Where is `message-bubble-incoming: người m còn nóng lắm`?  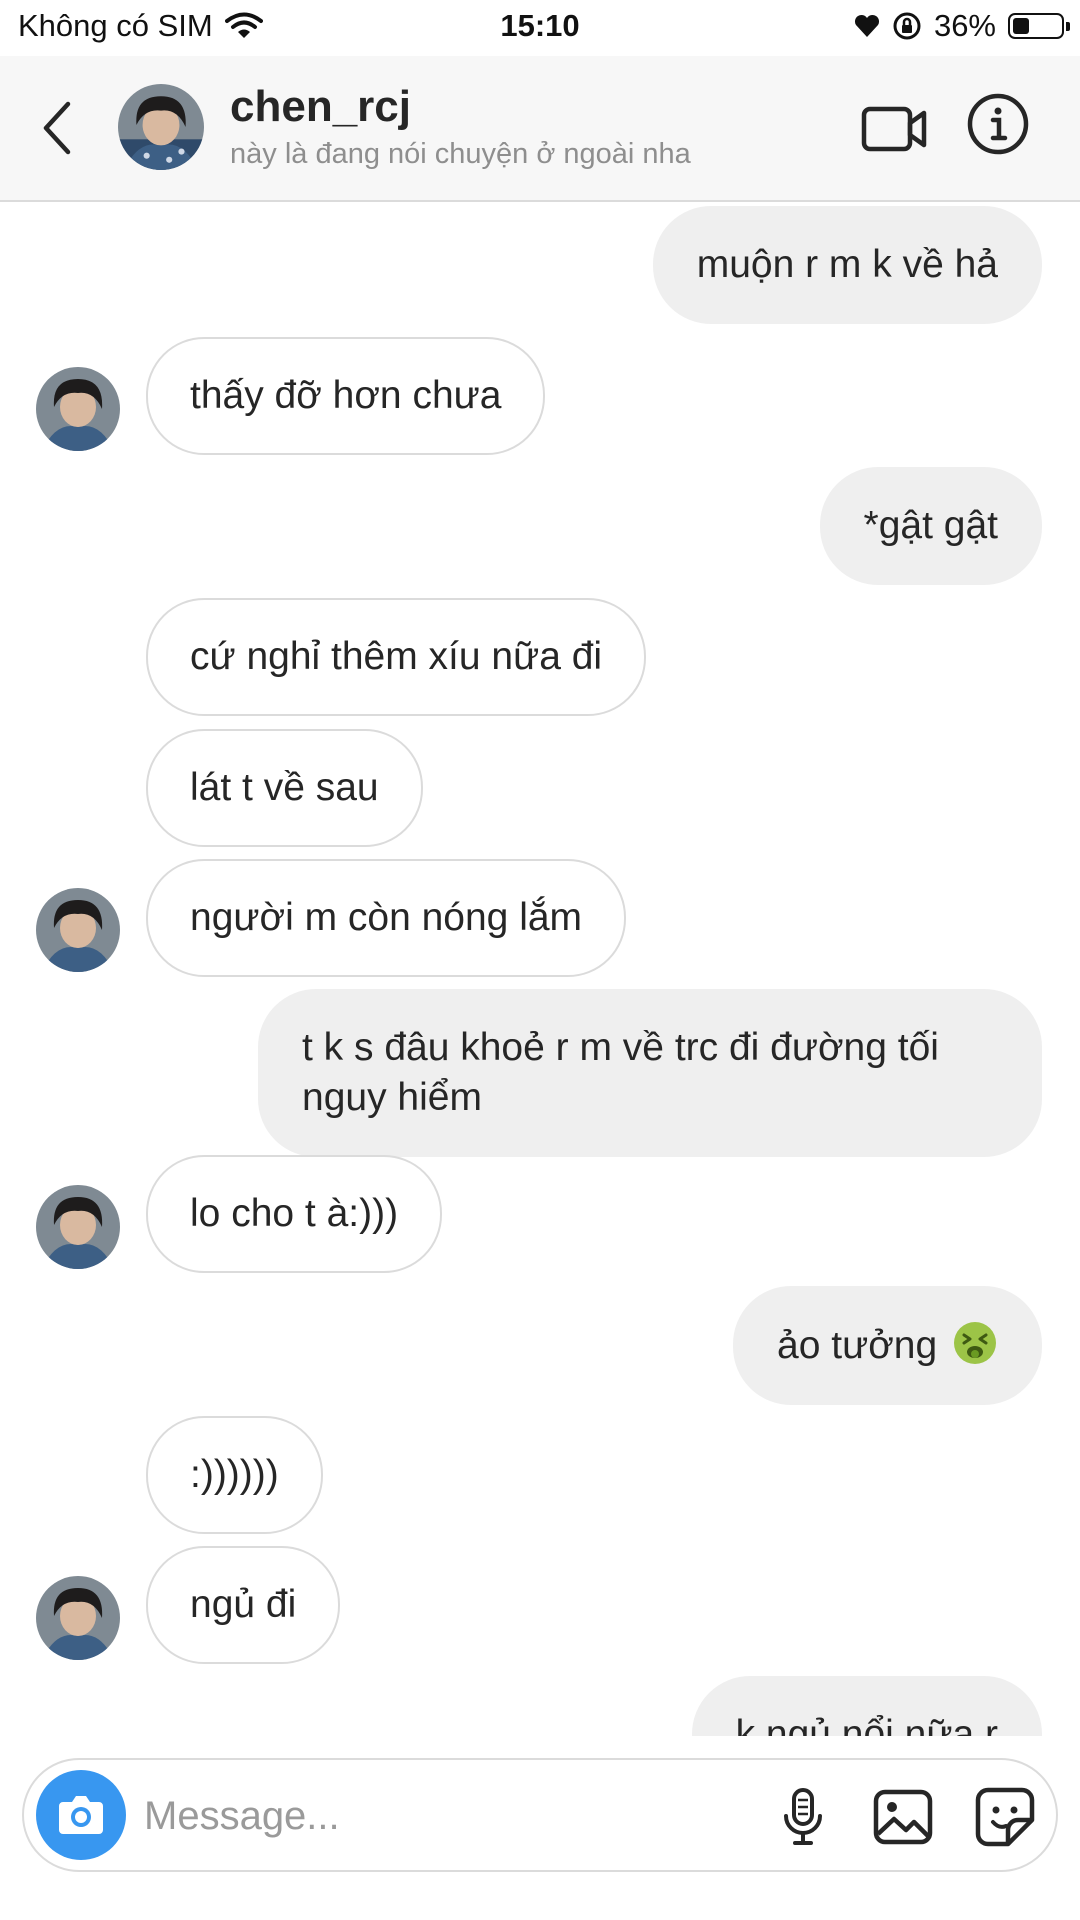
message-bubble-incoming: người m còn nóng lắm is located at coordinates (386, 918).